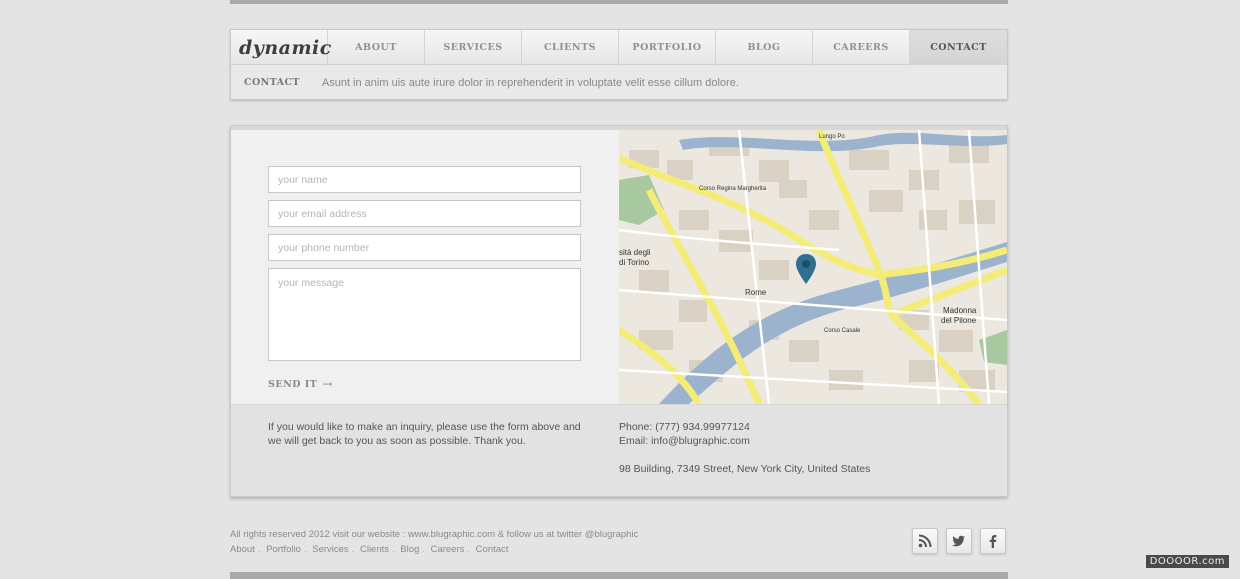 The width and height of the screenshot is (1240, 579). What do you see at coordinates (684, 441) in the screenshot?
I see `email-text: Email: info@blugraphic.com` at bounding box center [684, 441].